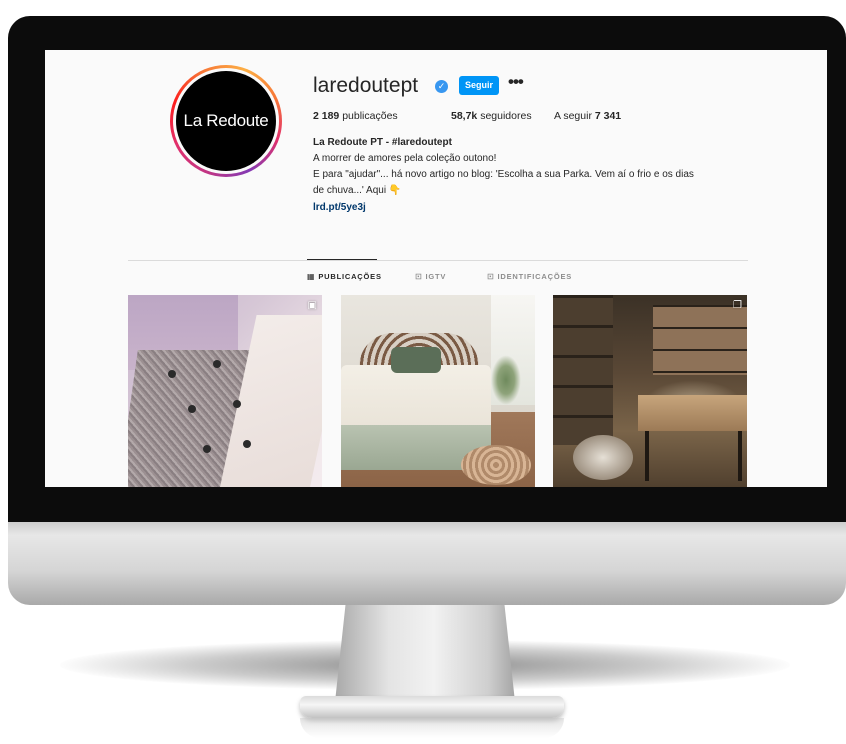 The width and height of the screenshot is (846, 744). What do you see at coordinates (311, 276) in the screenshot?
I see `grid-icon: ▦` at bounding box center [311, 276].